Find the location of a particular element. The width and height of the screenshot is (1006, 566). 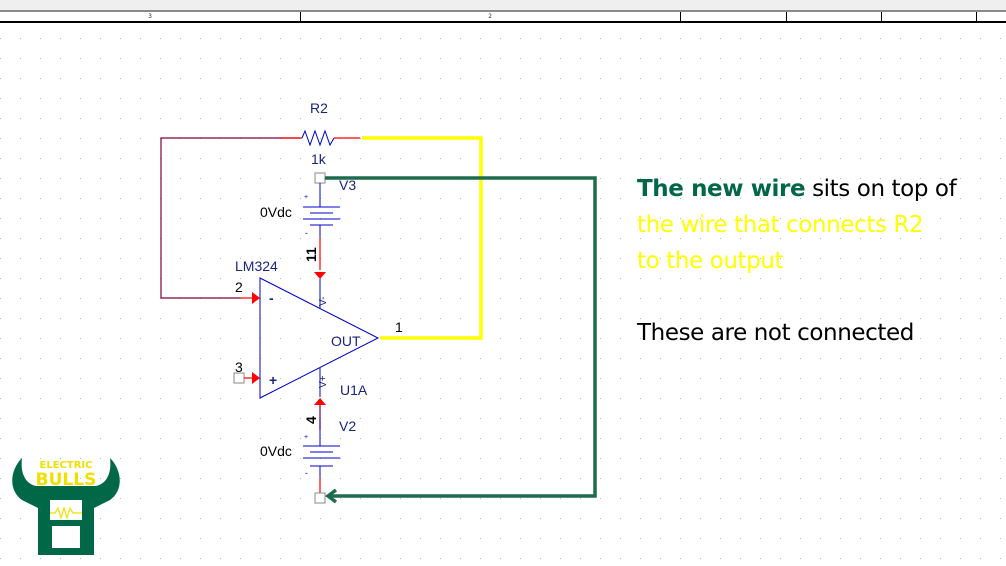

pin-3-label: 3 is located at coordinates (239, 367).